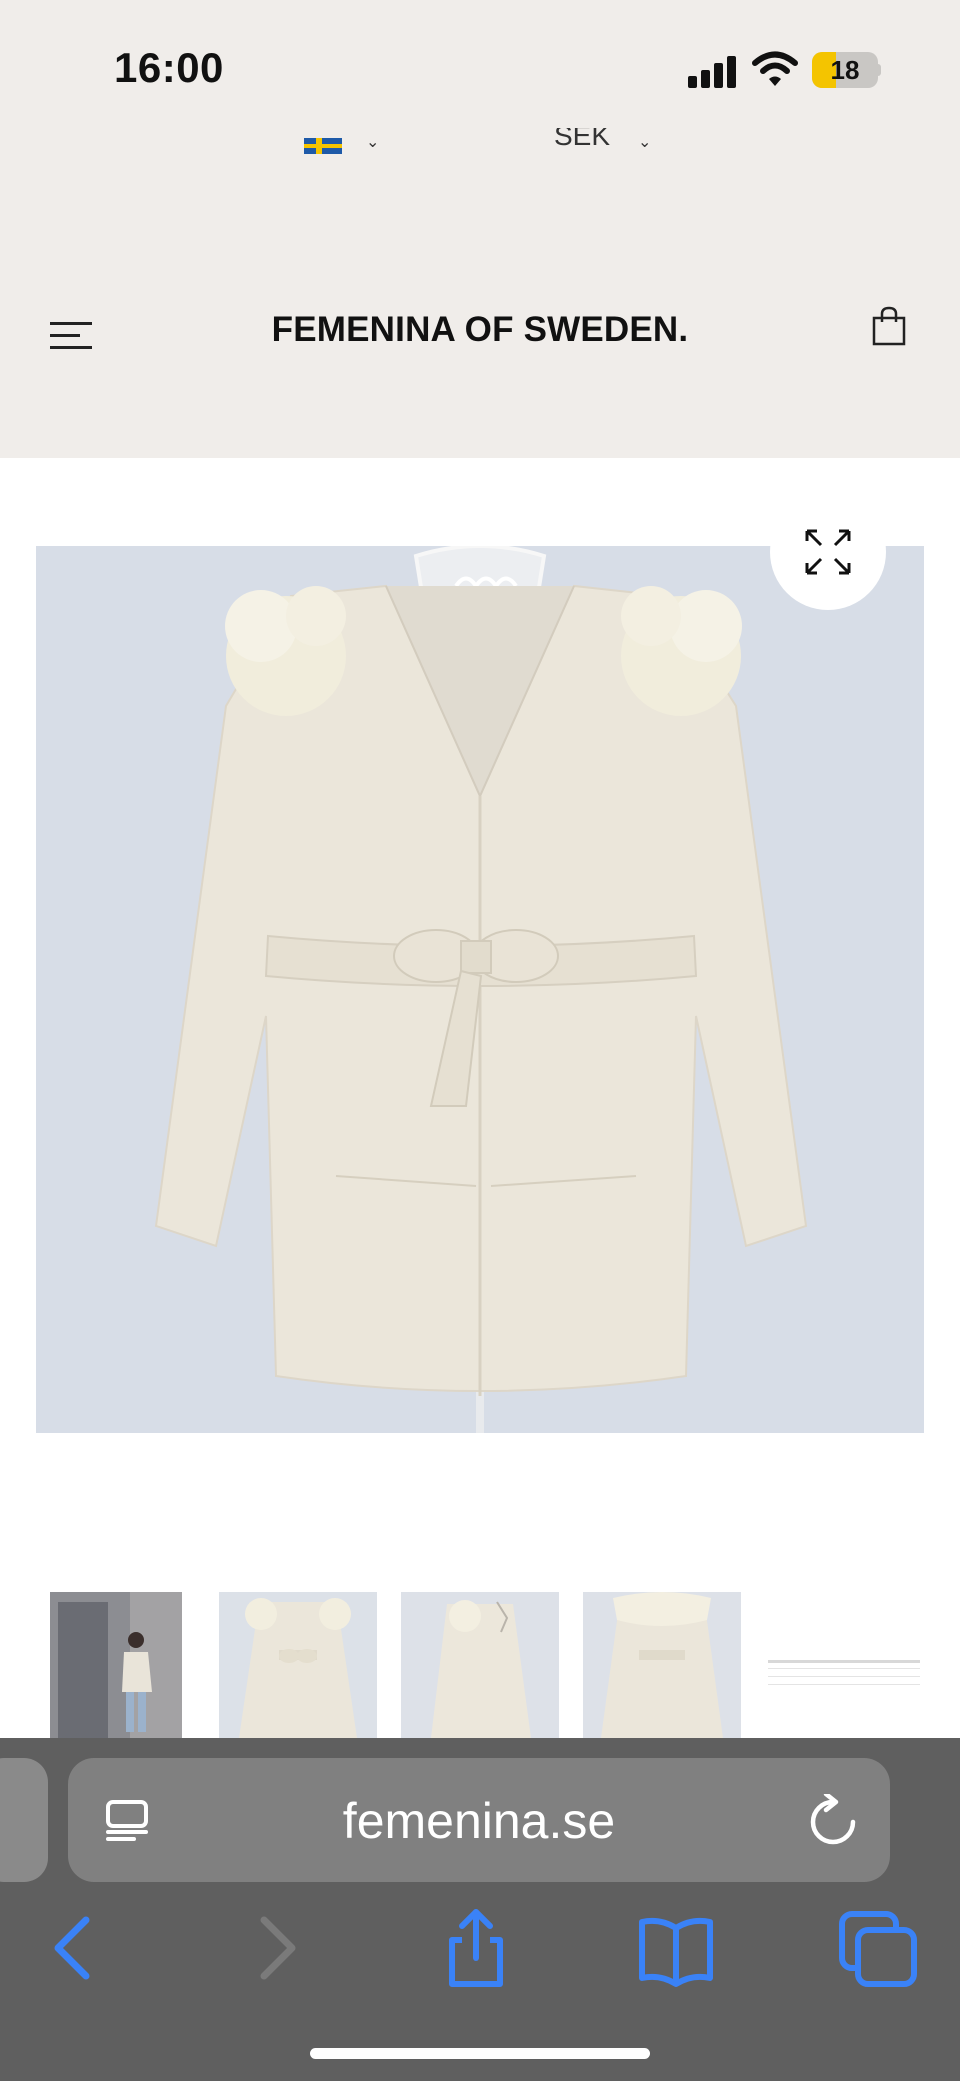 The width and height of the screenshot is (960, 2081). I want to click on bookmarks-icon, so click(676, 1948).